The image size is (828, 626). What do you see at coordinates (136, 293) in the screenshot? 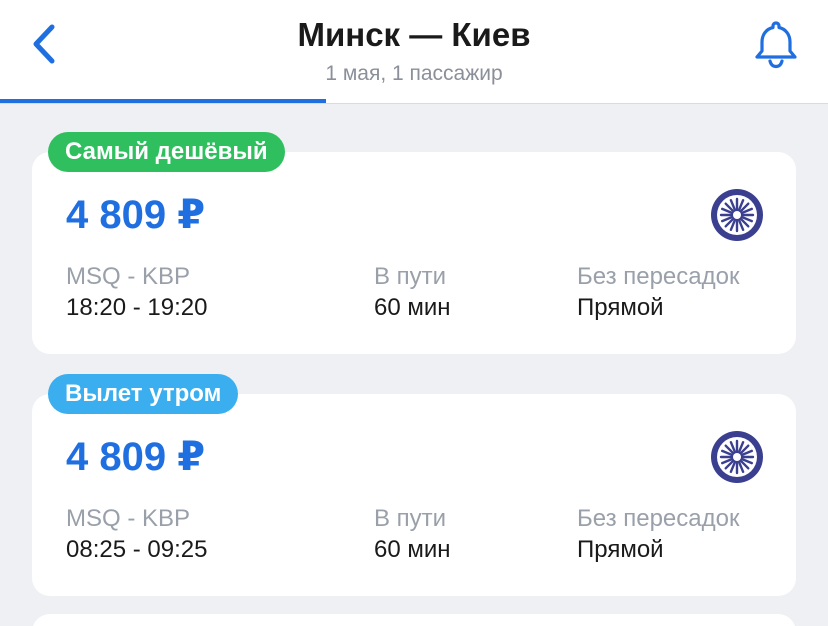
I see `route-column: MSQ - KBP 18:20 - 19:20` at bounding box center [136, 293].